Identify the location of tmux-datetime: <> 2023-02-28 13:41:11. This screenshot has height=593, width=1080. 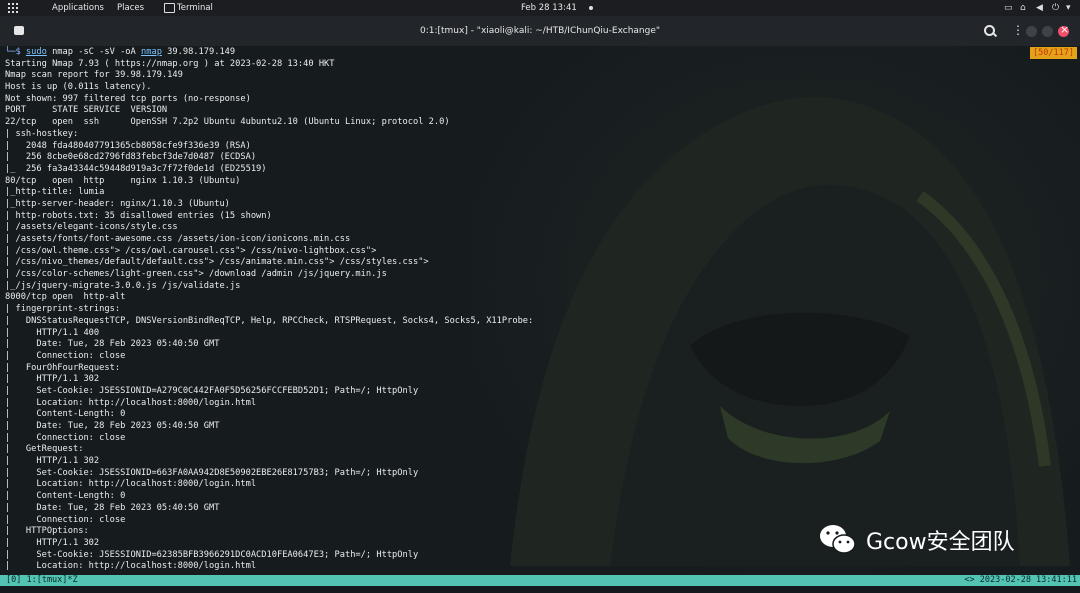
(1020, 580).